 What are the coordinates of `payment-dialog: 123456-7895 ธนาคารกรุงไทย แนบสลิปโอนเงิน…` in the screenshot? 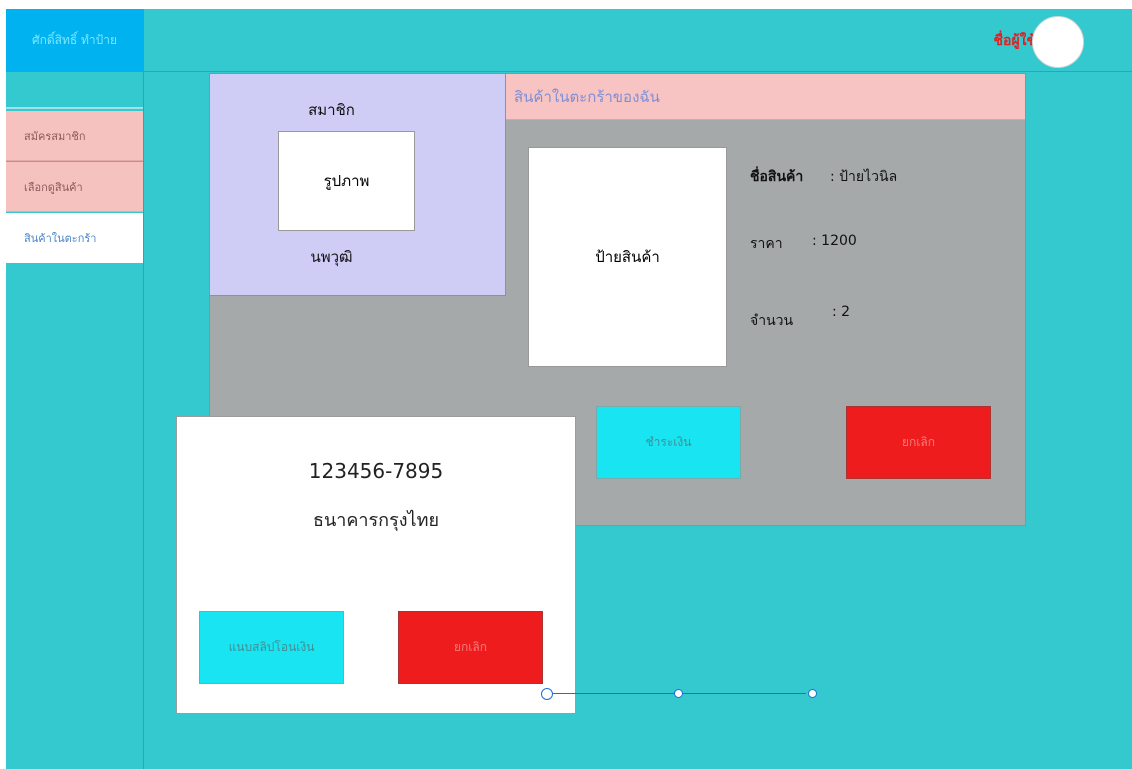 It's located at (376, 565).